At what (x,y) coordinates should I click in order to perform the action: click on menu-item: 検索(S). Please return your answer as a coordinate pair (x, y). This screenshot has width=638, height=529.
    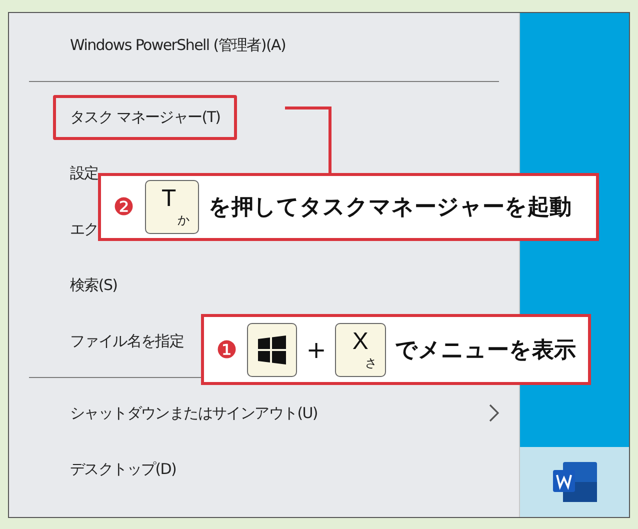
    Looking at the image, I should click on (94, 285).